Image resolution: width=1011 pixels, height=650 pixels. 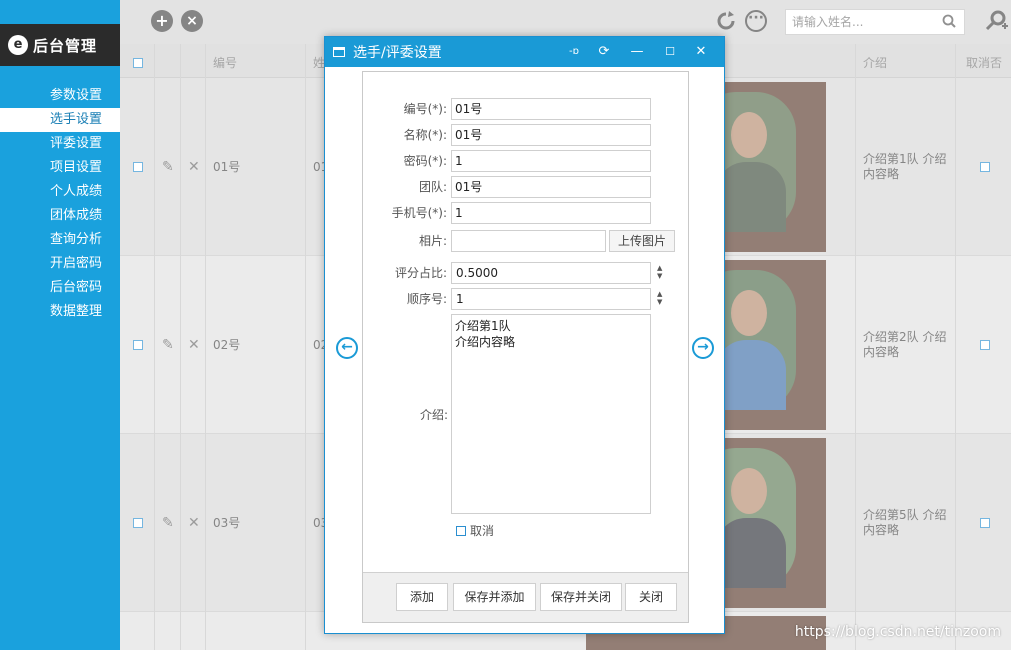 I want to click on form-row-ratio: 评分占比: 0.5000 ▲ ▼, so click(x=523, y=273).